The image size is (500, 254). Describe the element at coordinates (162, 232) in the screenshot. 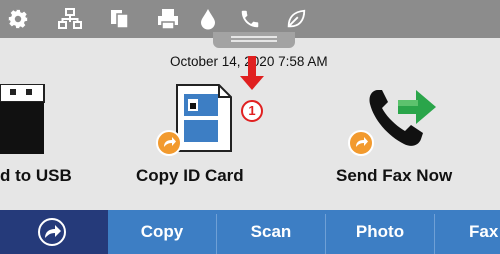

I see `nav-copy: Copy` at that location.